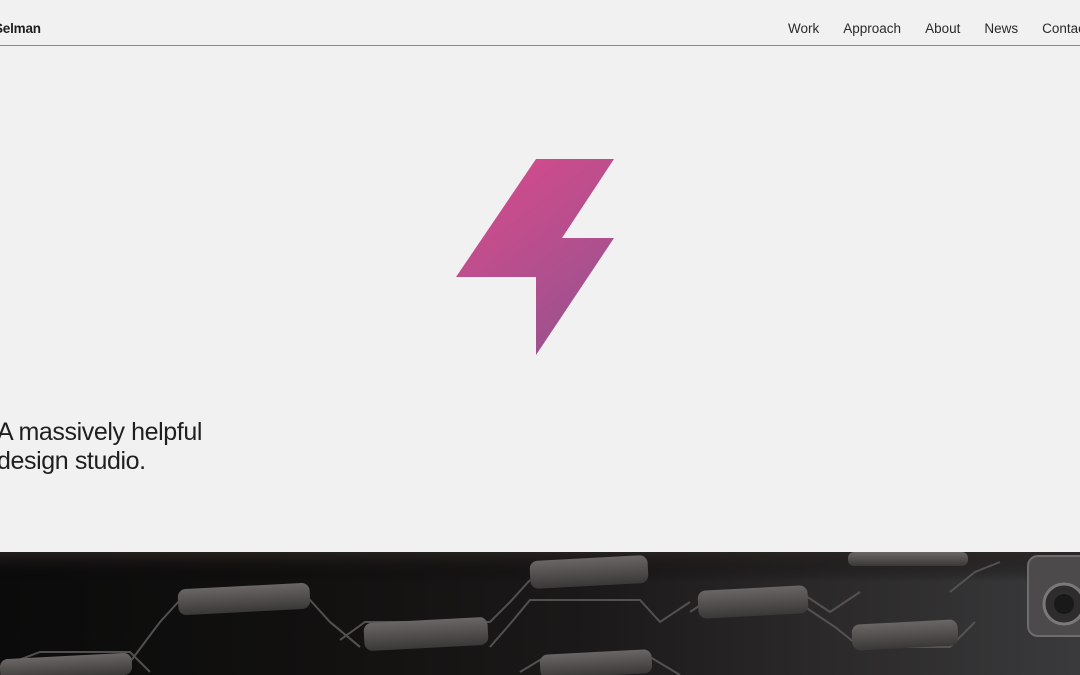 The height and width of the screenshot is (675, 1080). I want to click on nav-item-news: News, so click(1001, 28).